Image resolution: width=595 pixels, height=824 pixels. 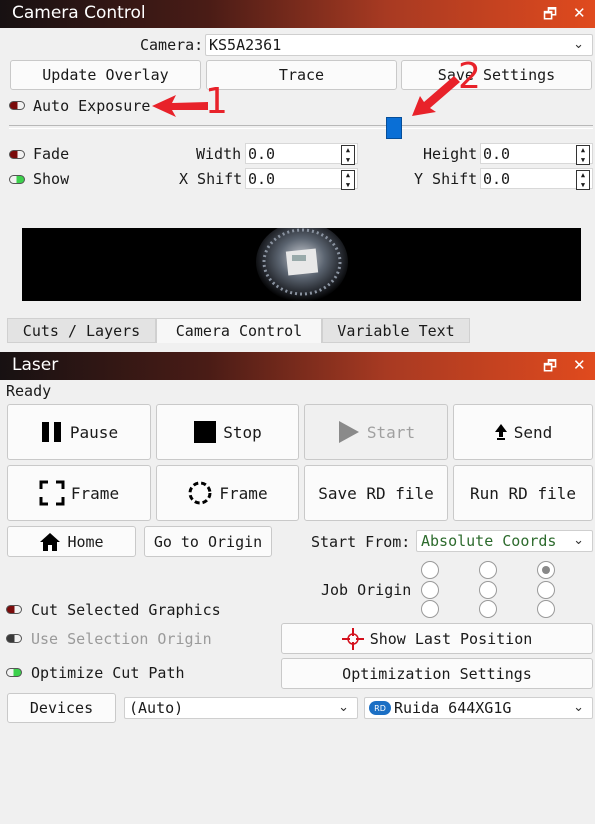 I want to click on ruida-logo-text: RD, so click(x=380, y=708).